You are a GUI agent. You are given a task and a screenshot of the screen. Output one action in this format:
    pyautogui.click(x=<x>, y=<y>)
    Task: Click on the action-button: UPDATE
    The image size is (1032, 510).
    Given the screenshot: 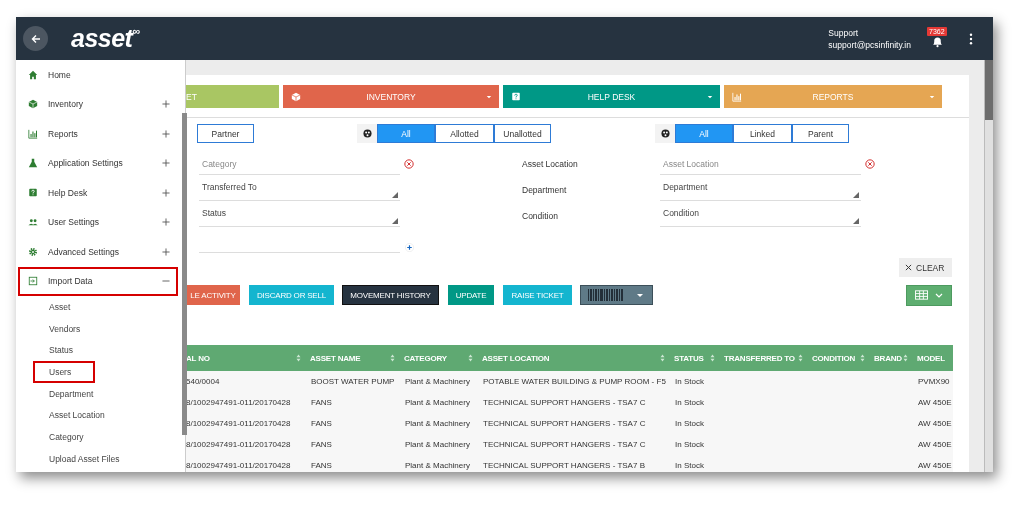 What is the action you would take?
    pyautogui.click(x=471, y=295)
    